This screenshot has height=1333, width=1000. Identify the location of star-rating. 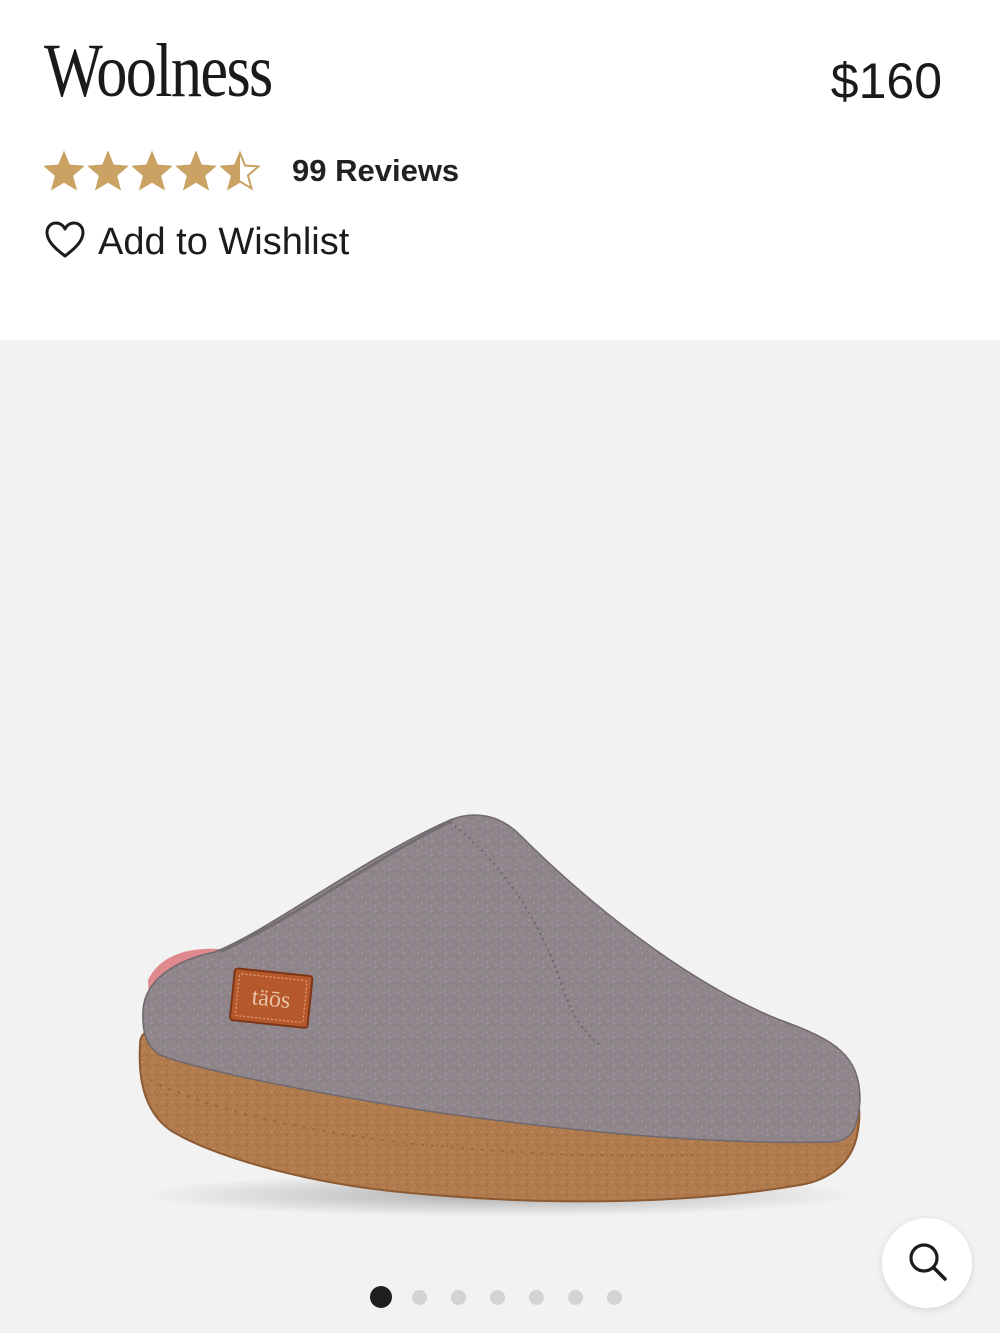
(152, 171).